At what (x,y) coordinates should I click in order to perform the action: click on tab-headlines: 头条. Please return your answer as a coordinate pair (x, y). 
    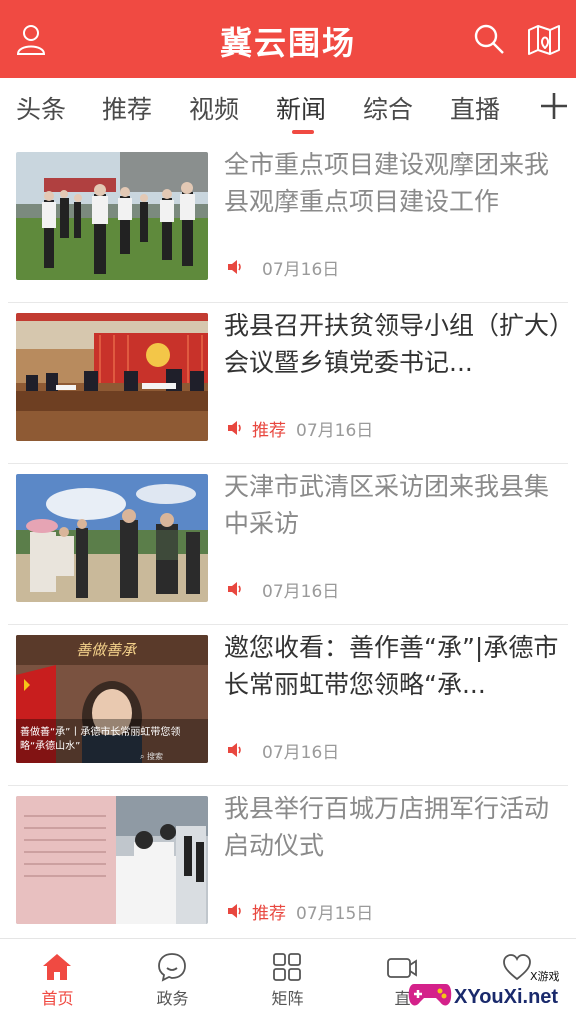
    Looking at the image, I should click on (41, 108).